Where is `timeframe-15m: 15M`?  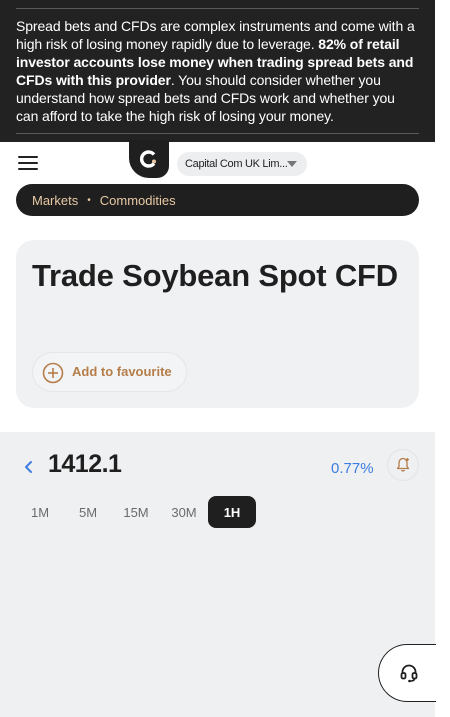 timeframe-15m: 15M is located at coordinates (136, 512).